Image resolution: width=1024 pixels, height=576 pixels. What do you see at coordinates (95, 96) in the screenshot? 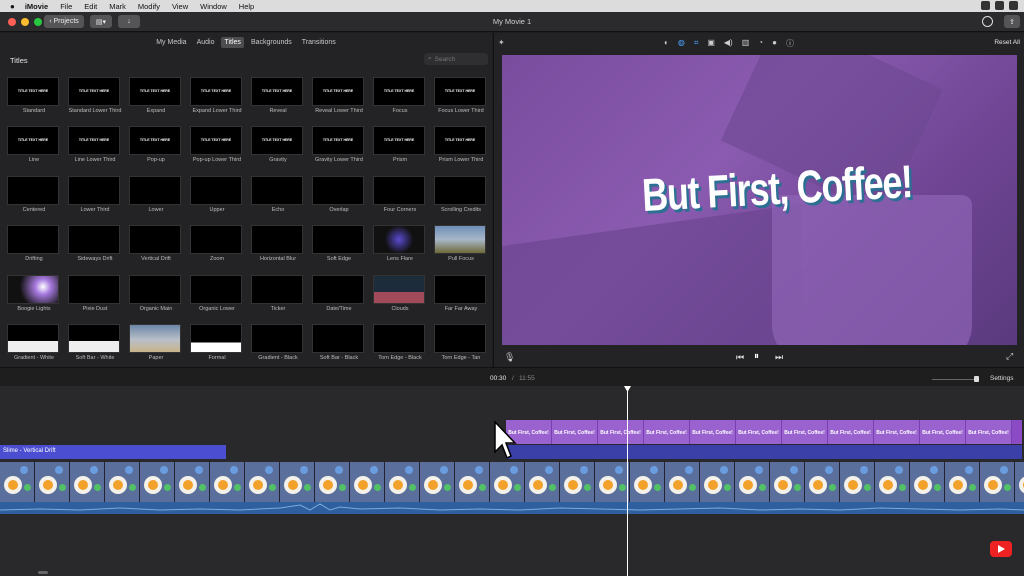
I see `title-template: TITLE TEXT HERE Standard Lower Third` at bounding box center [95, 96].